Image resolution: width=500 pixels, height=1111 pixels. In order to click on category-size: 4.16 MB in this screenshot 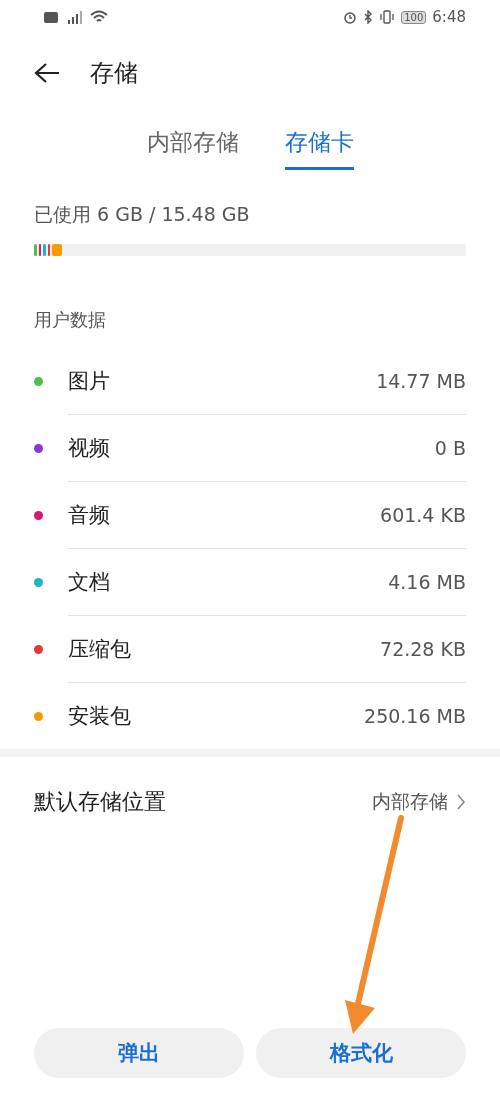, I will do `click(427, 582)`.